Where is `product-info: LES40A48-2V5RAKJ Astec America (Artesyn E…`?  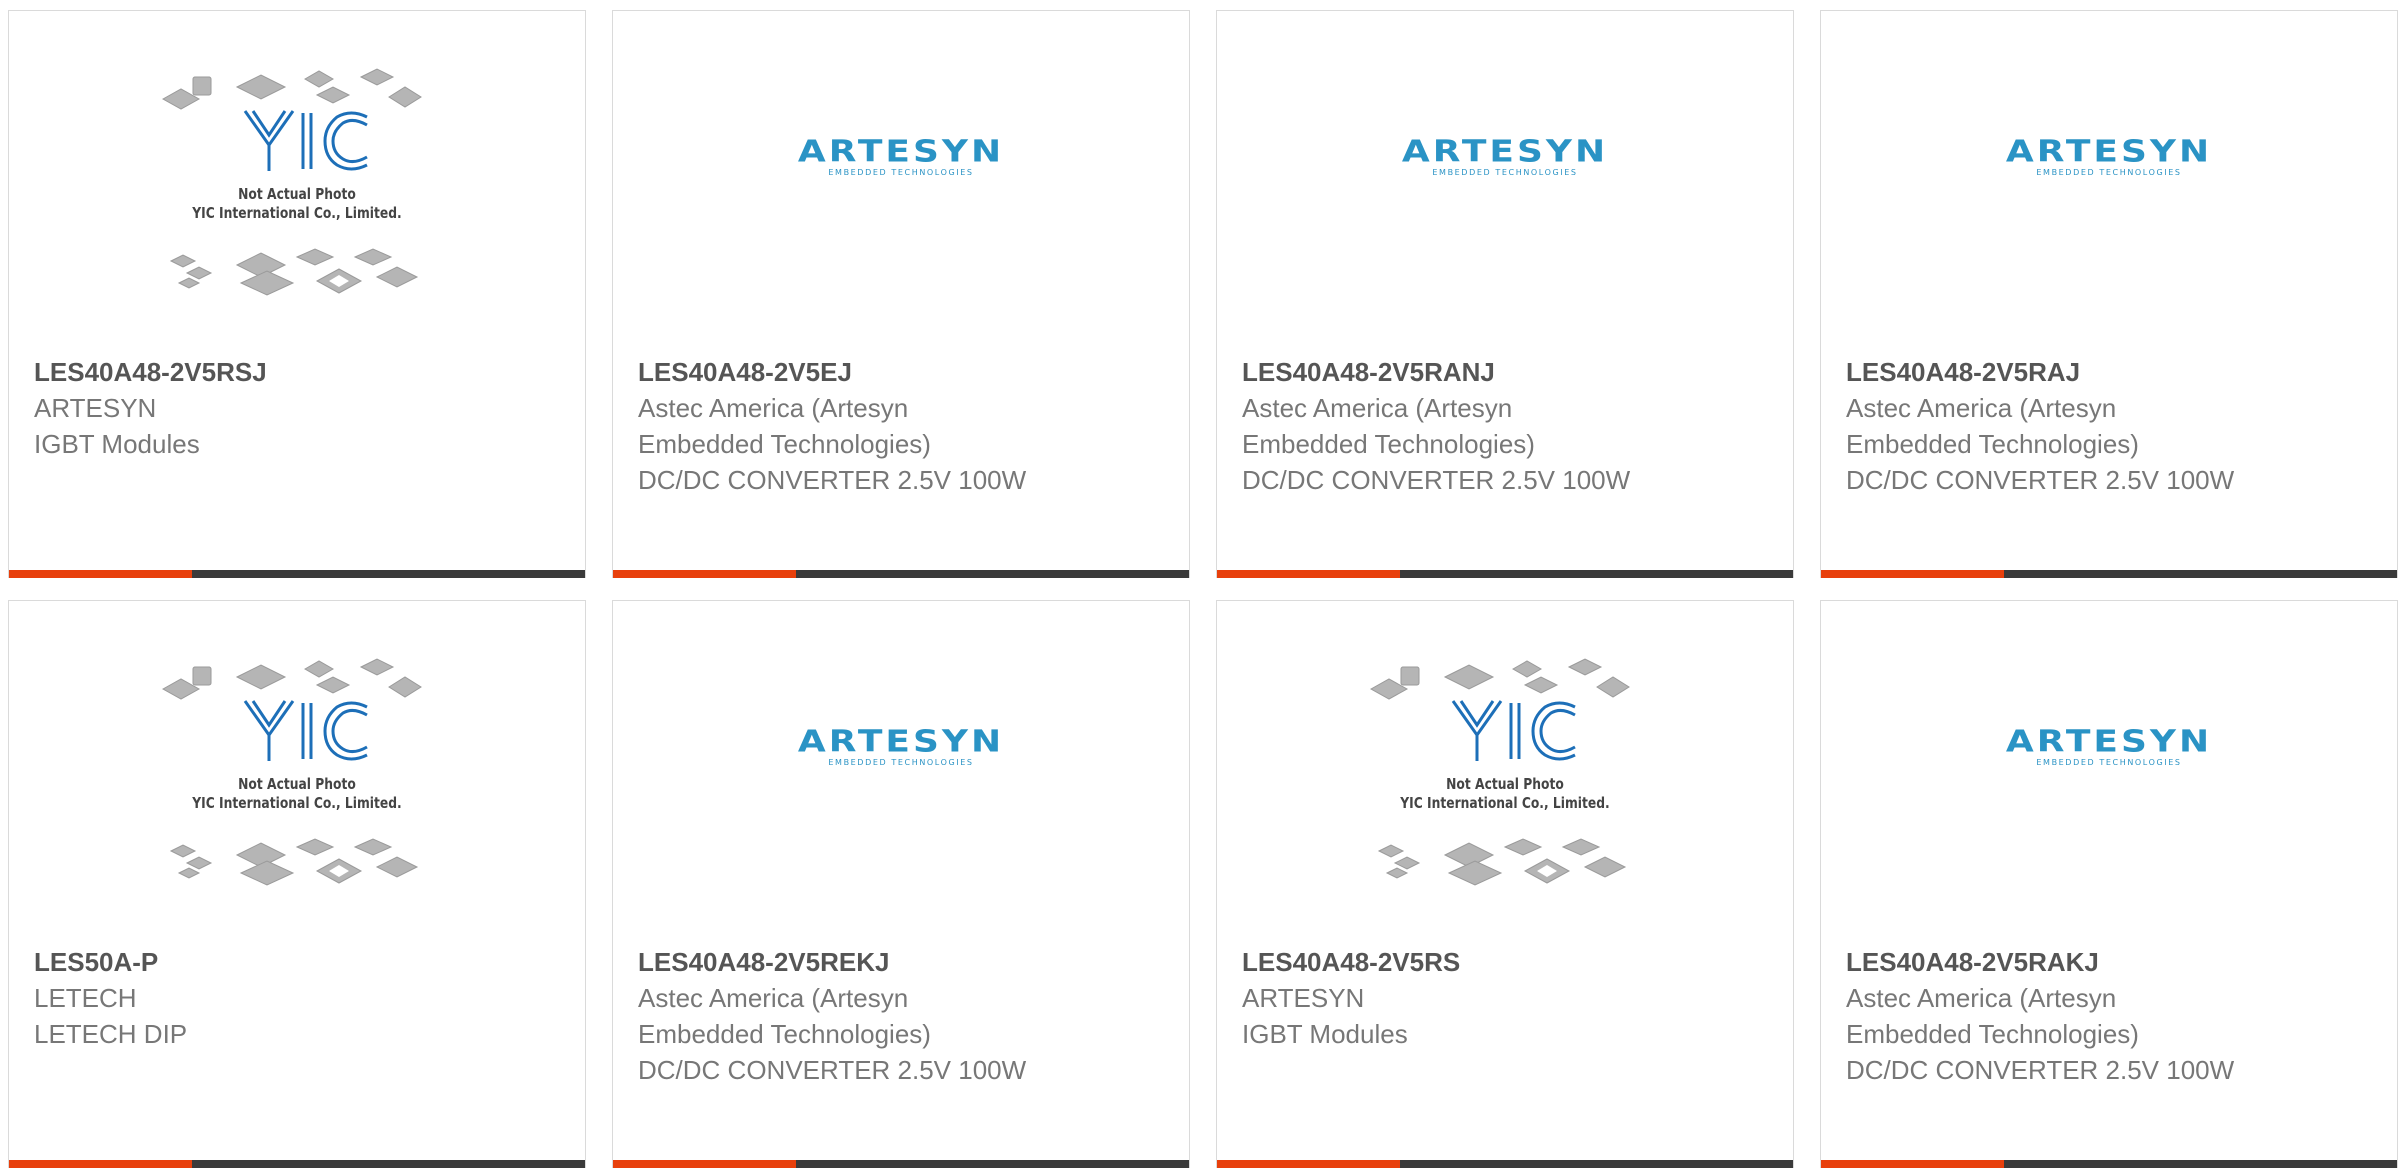 product-info: LES40A48-2V5RAKJ Astec America (Artesyn E… is located at coordinates (2111, 1016).